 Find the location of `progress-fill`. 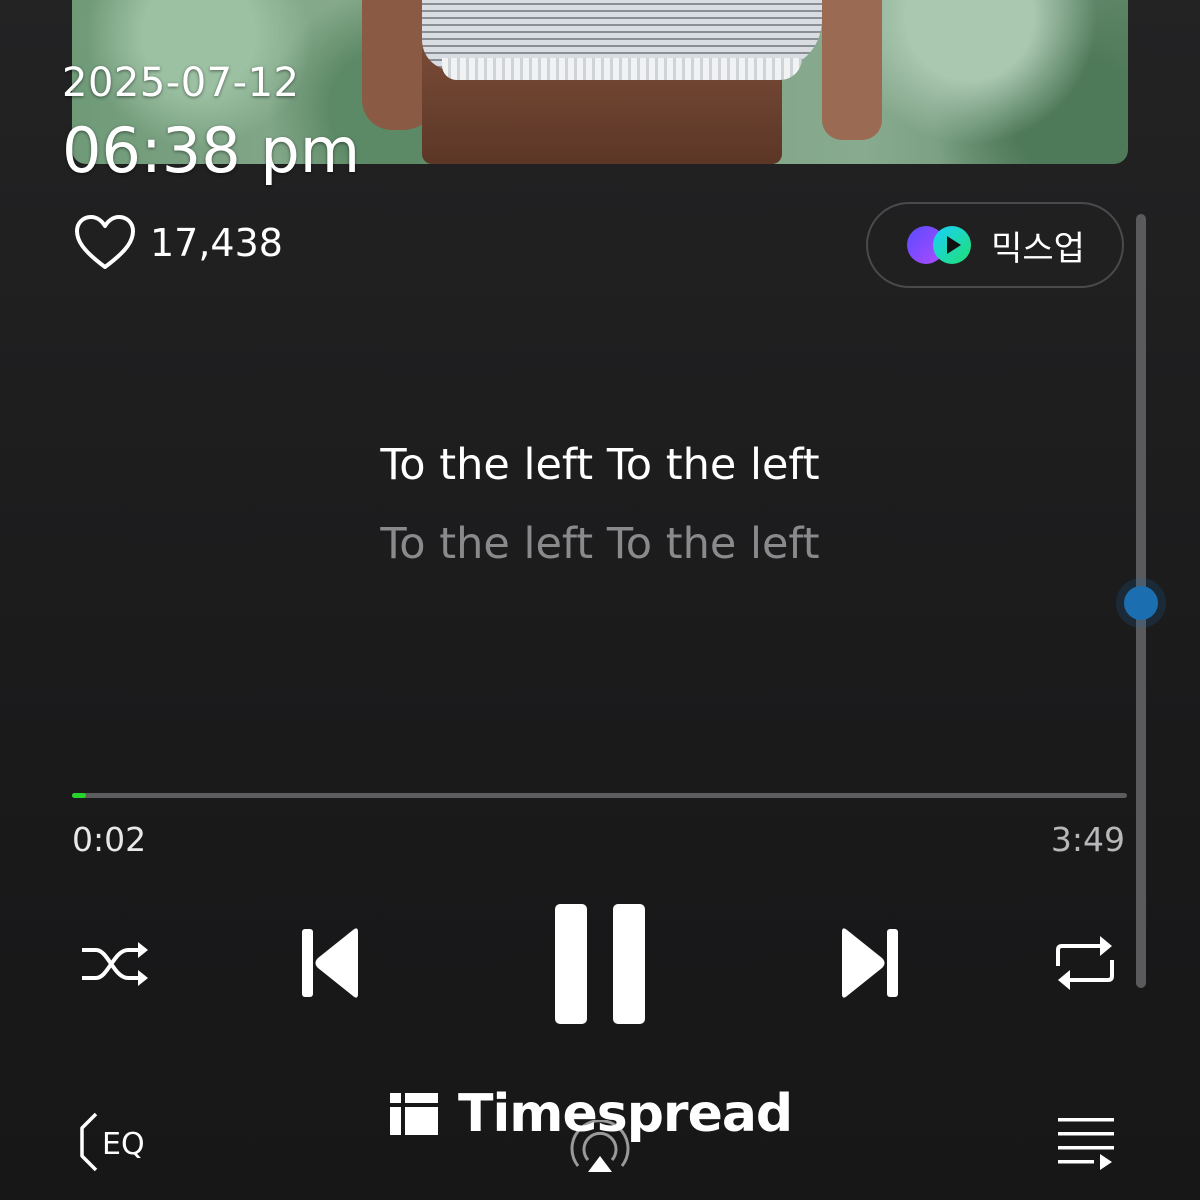

progress-fill is located at coordinates (79, 795).